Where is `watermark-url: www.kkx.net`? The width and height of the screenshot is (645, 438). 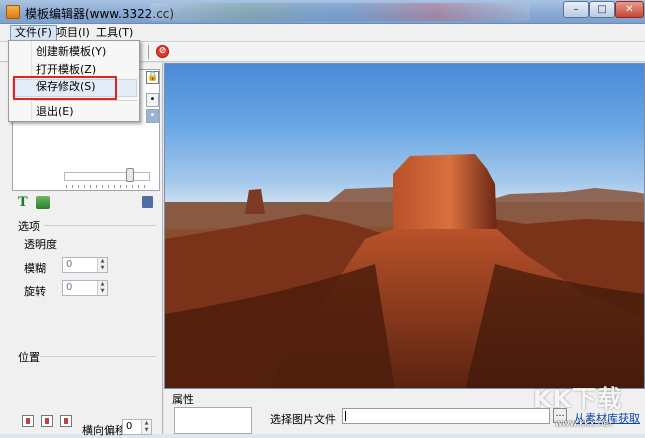
watermark-url: www.kkx.net is located at coordinates (584, 424).